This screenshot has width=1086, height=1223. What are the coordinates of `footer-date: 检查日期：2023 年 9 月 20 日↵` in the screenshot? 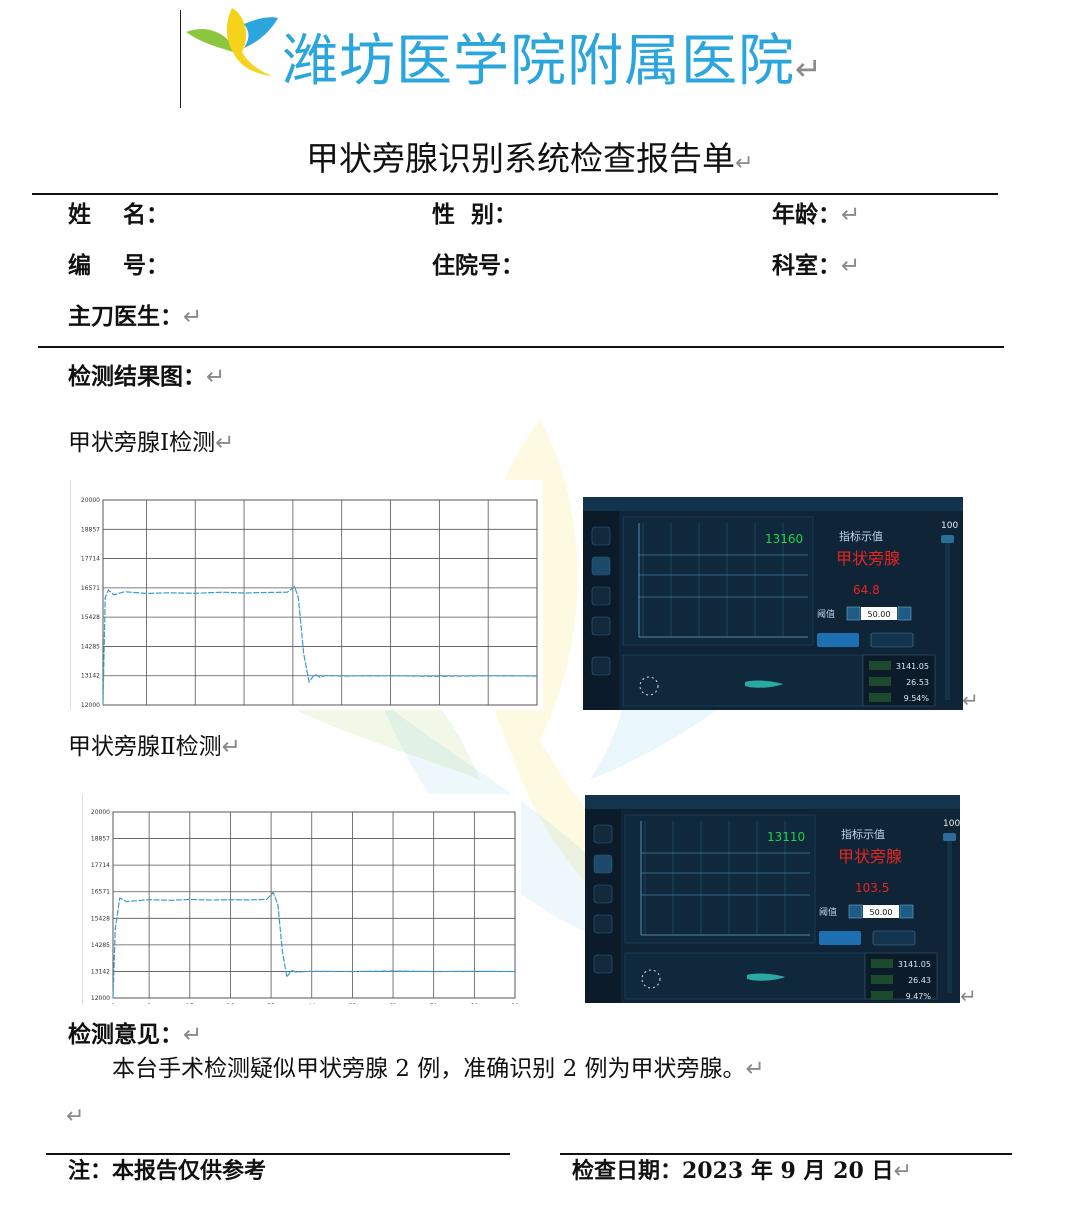 It's located at (742, 1171).